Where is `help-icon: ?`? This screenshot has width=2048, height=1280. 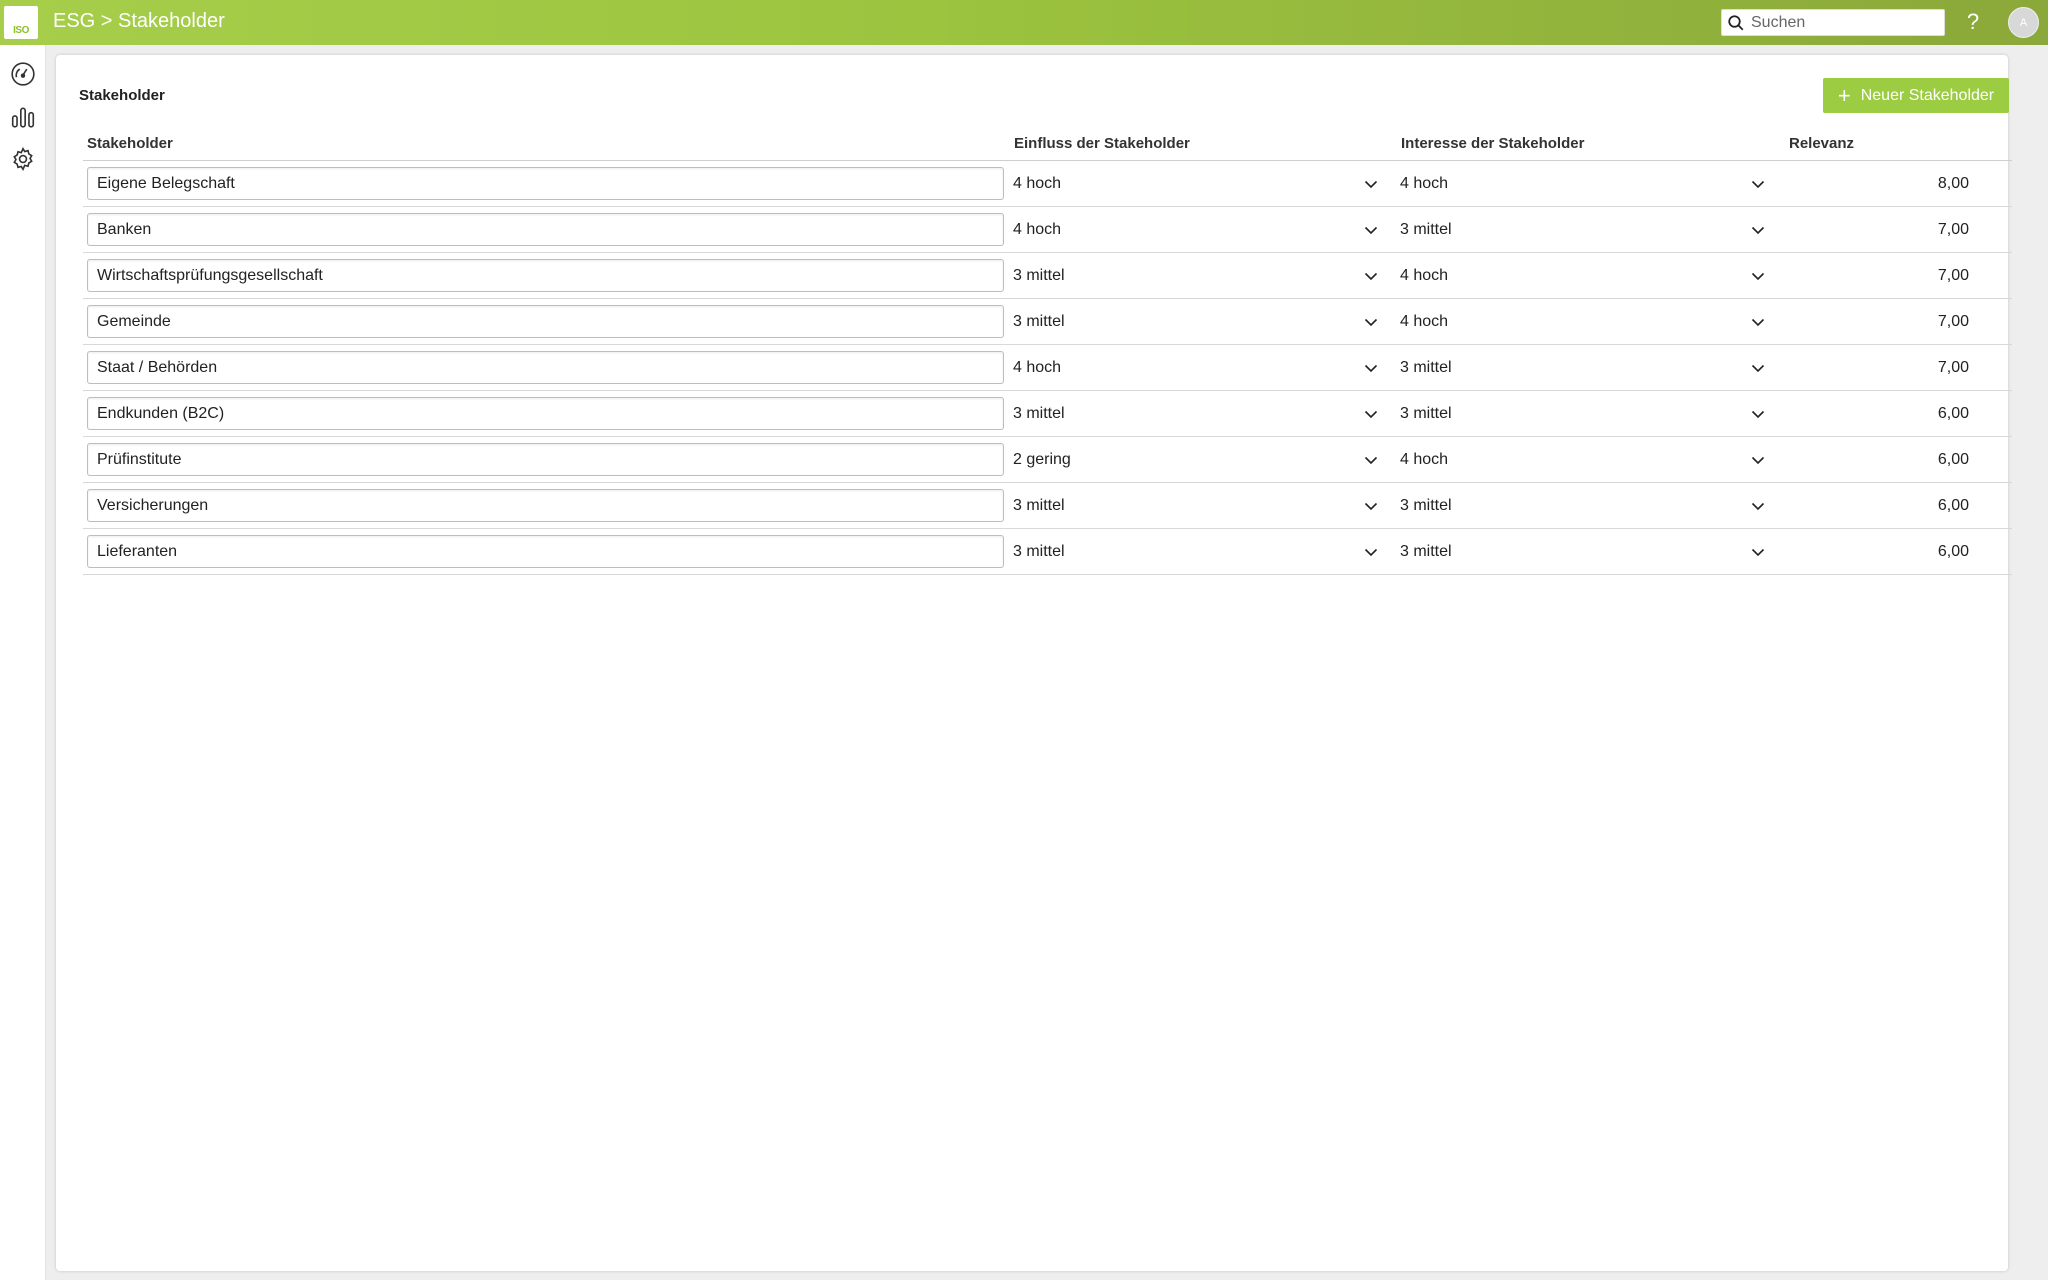
help-icon: ? is located at coordinates (1973, 22).